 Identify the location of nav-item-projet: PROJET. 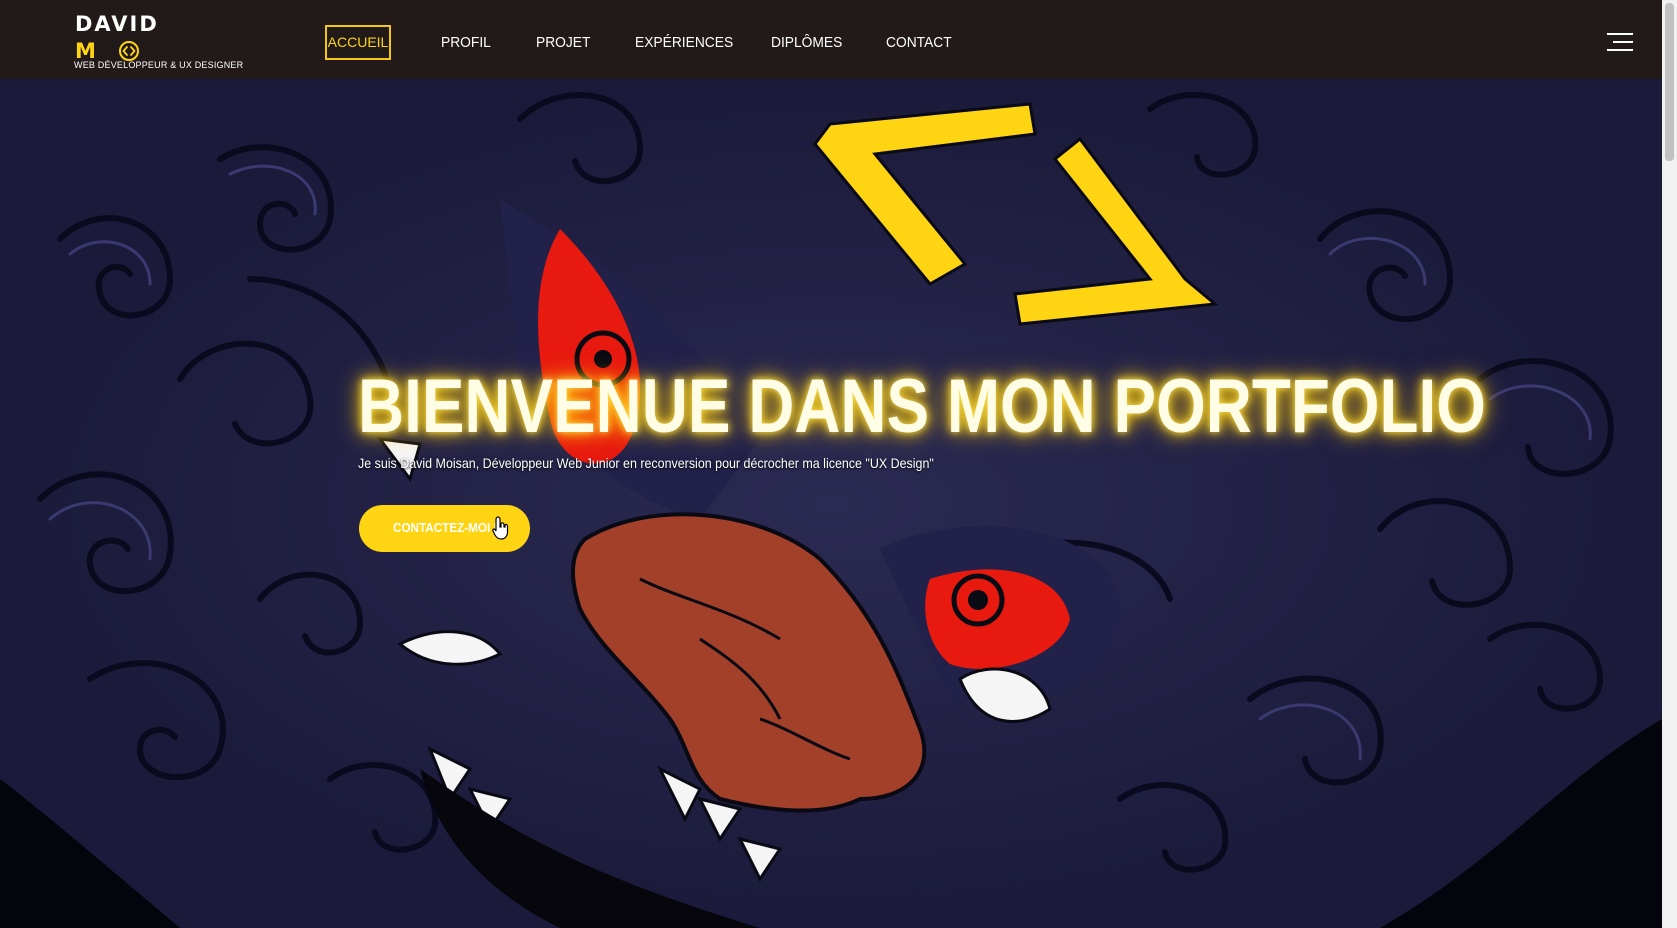
(563, 42).